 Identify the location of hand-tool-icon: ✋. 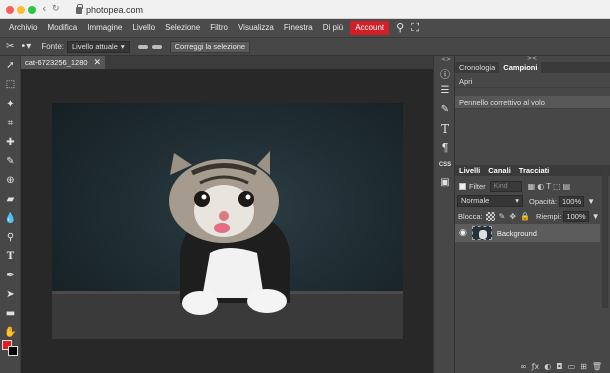
(10, 332).